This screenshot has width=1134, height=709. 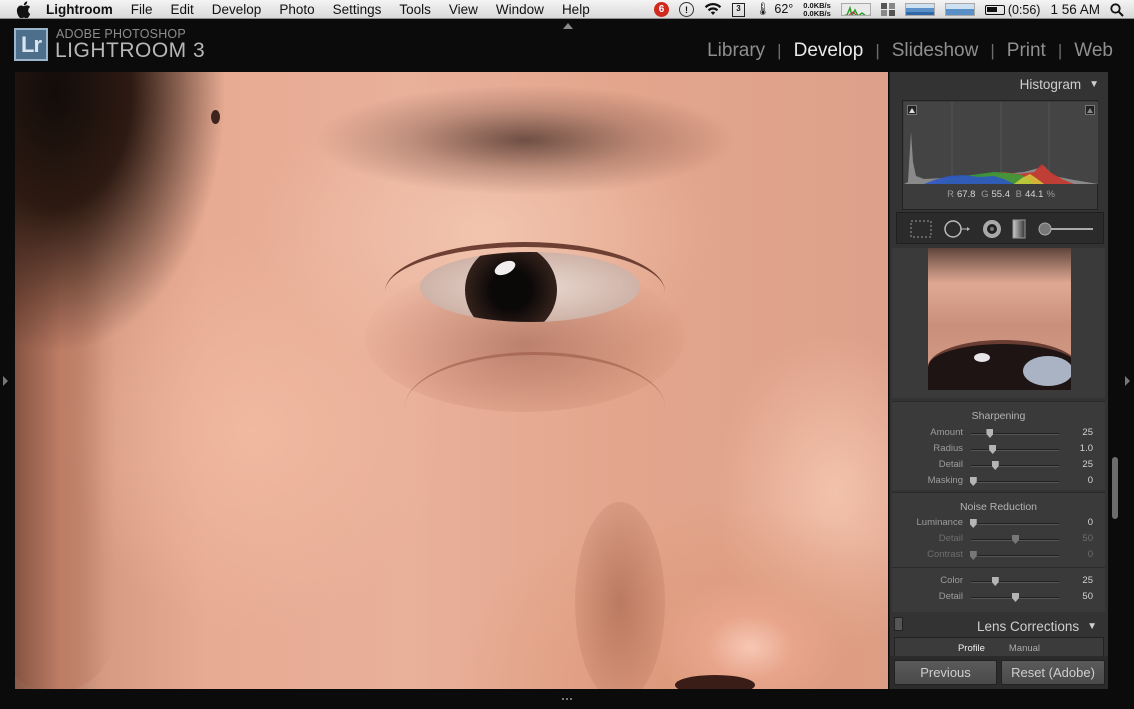 What do you see at coordinates (739, 9) in the screenshot?
I see `calendar-icon: 3` at bounding box center [739, 9].